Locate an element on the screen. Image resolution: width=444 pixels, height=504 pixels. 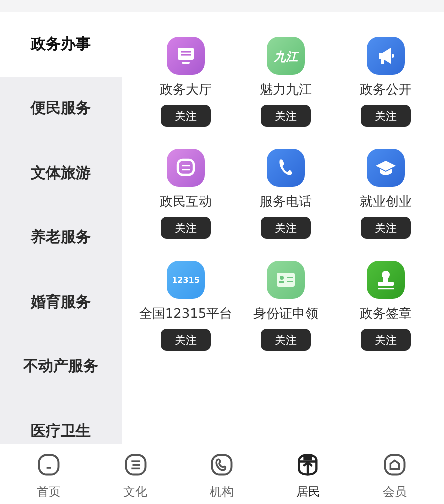
tab-label: 文化 is located at coordinates (136, 492).